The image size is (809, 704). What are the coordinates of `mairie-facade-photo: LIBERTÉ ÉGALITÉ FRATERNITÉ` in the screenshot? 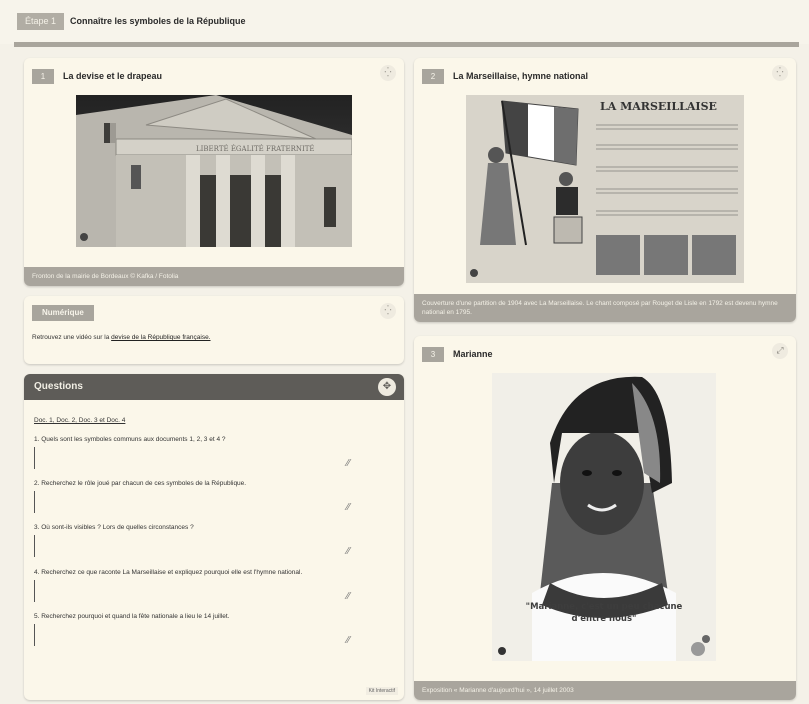 It's located at (214, 171).